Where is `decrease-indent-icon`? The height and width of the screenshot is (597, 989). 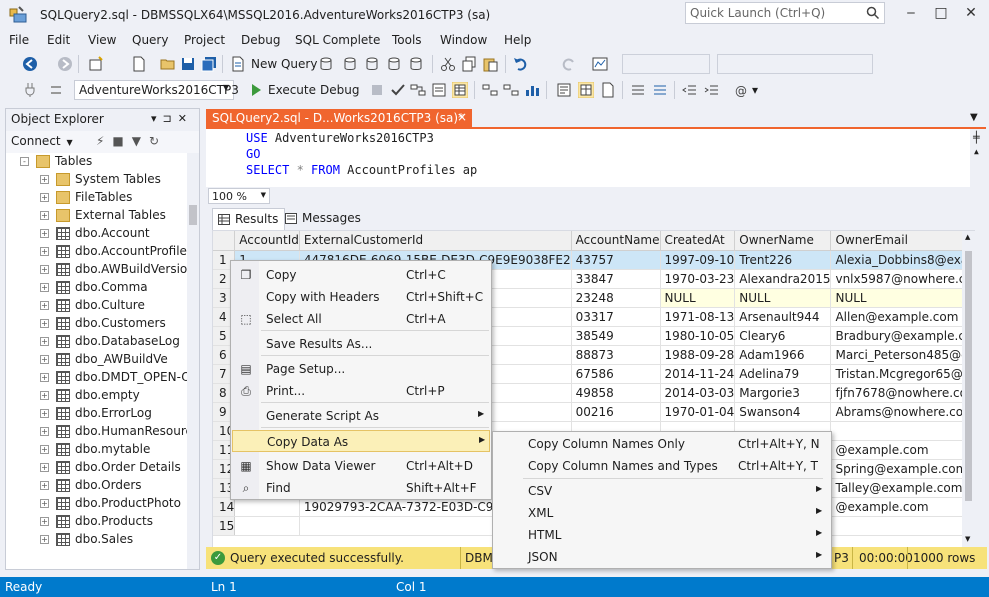 decrease-indent-icon is located at coordinates (690, 90).